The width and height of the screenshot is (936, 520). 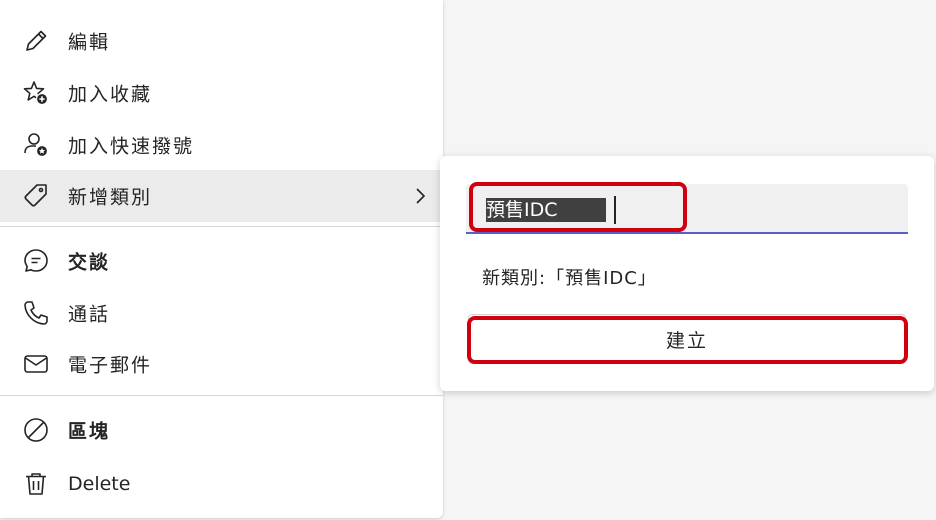 I want to click on menu-item-add-favorite: 加入收藏, so click(x=221, y=93).